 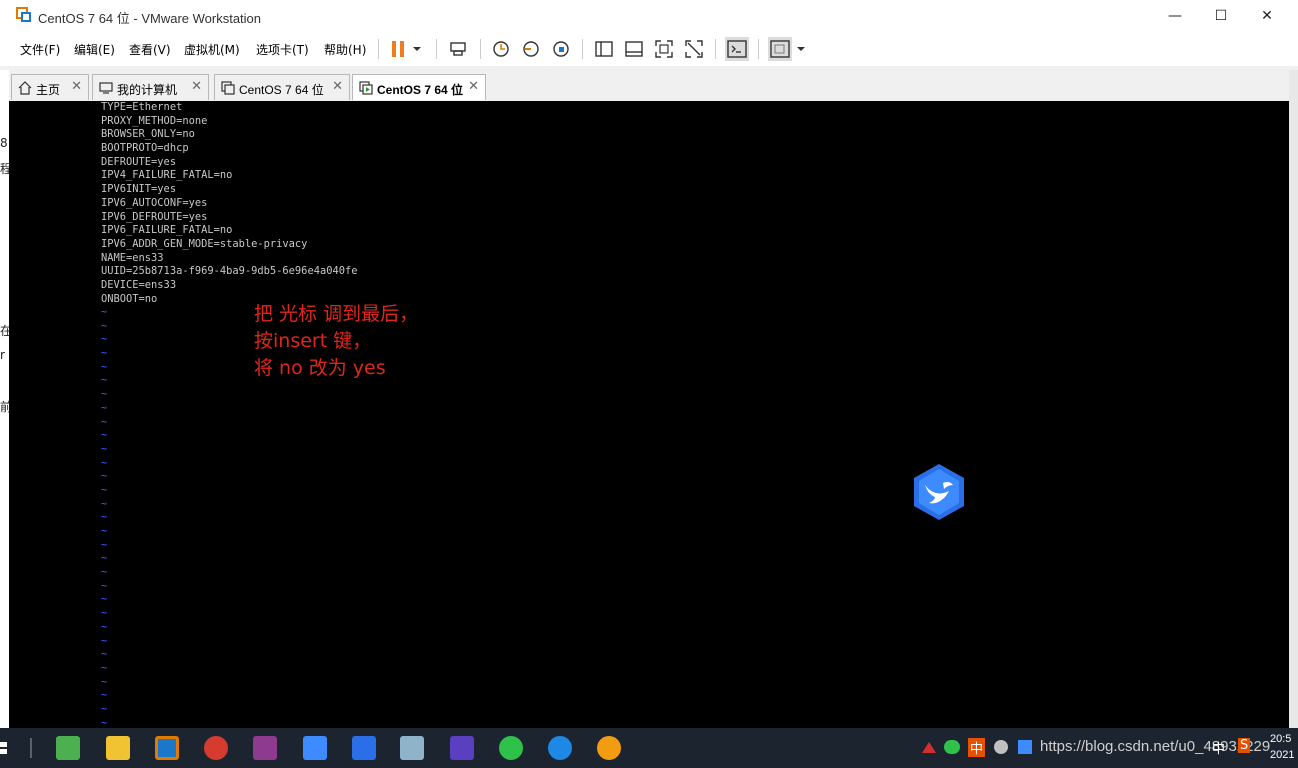 What do you see at coordinates (228, 88) in the screenshot?
I see `vm-icon` at bounding box center [228, 88].